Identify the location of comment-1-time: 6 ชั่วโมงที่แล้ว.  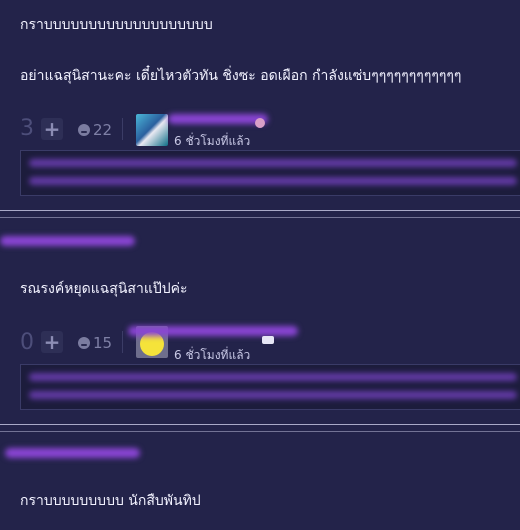
(212, 141).